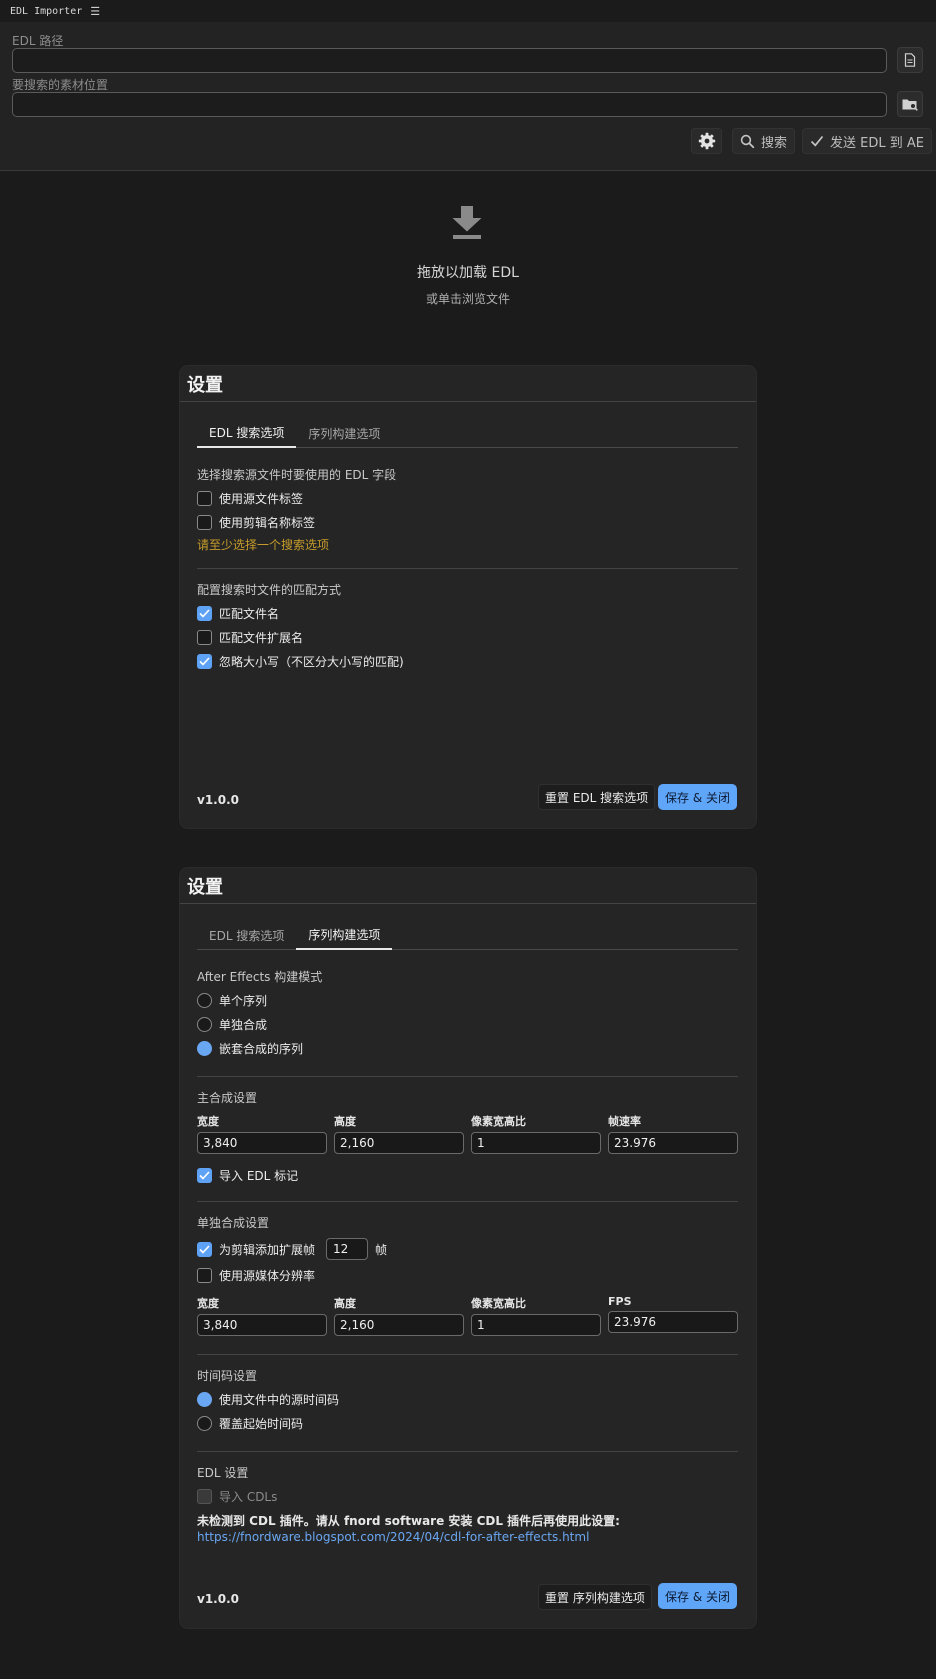 The image size is (936, 1679). What do you see at coordinates (260, 977) in the screenshot?
I see `build-mode-label: After Effects 构建模式` at bounding box center [260, 977].